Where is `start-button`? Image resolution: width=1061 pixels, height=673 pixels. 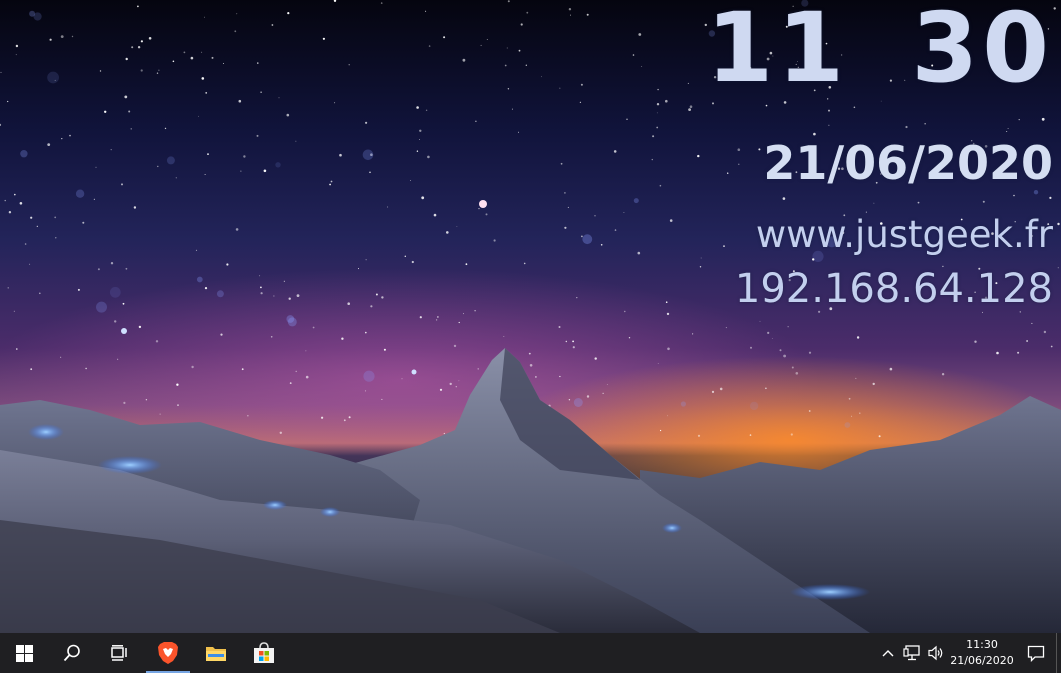
start-button is located at coordinates (24, 653).